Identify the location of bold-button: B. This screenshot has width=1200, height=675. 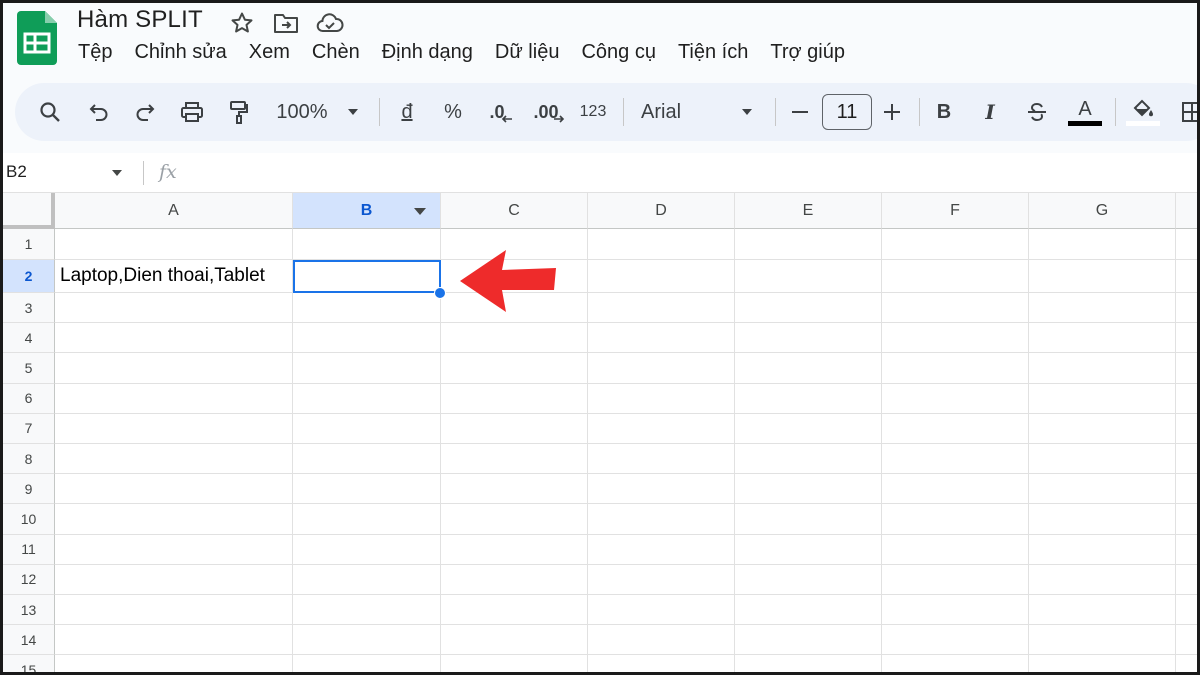
(944, 112).